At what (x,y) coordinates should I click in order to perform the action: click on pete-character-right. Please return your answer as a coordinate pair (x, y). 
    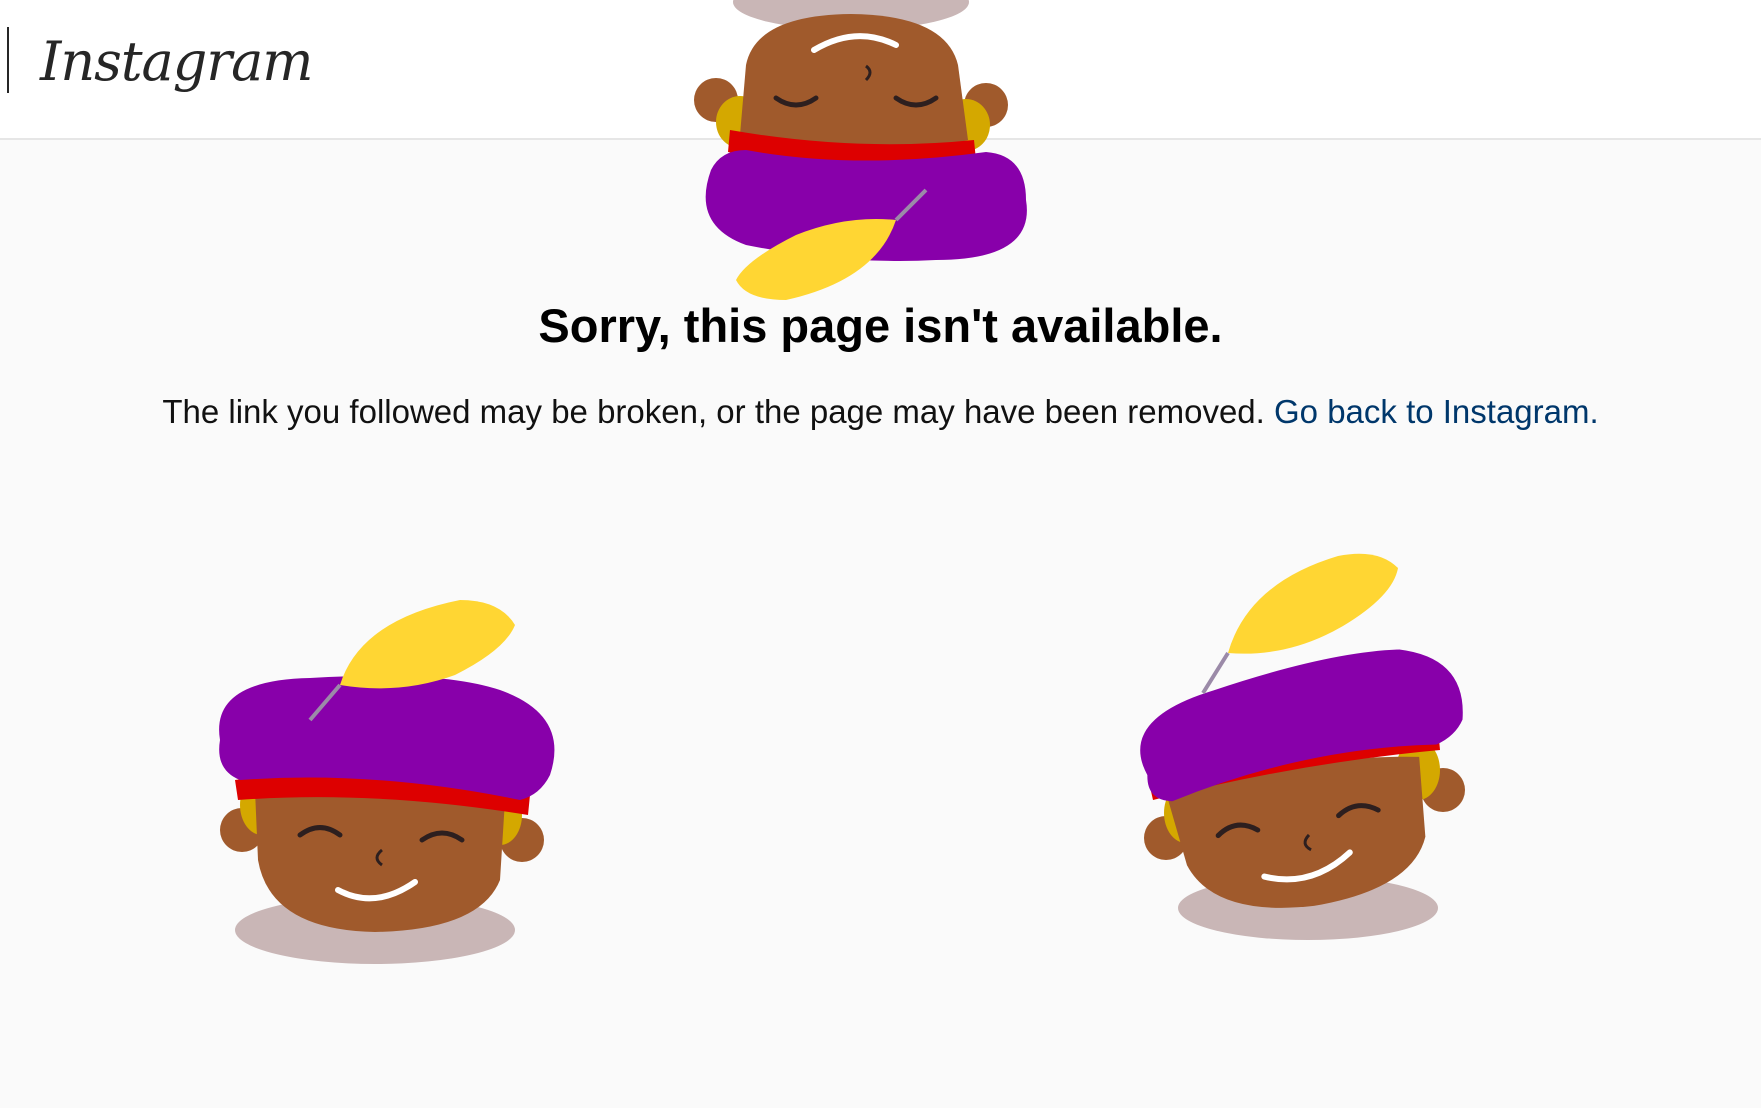
    Looking at the image, I should click on (1302, 746).